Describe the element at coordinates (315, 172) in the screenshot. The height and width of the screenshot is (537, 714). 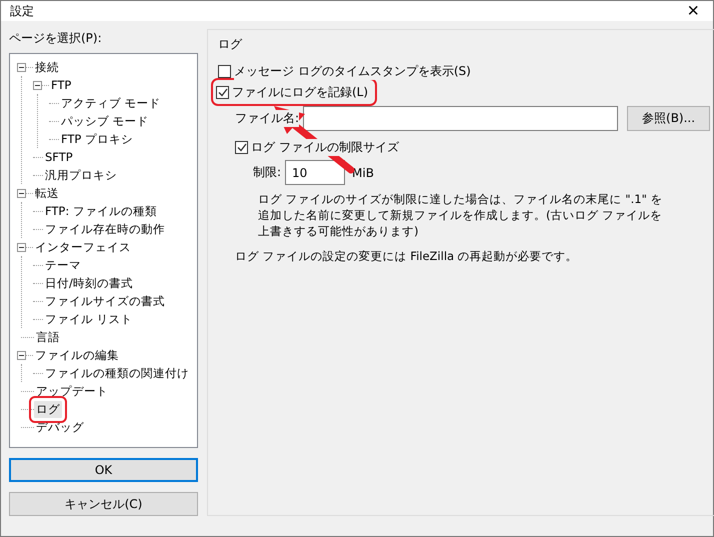
I see `limit-field: 10` at that location.